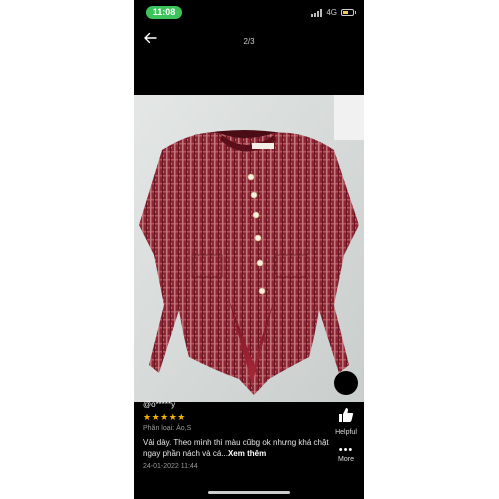 The width and height of the screenshot is (499, 499). What do you see at coordinates (164, 417) in the screenshot?
I see `rating-stars: ★★★★★` at bounding box center [164, 417].